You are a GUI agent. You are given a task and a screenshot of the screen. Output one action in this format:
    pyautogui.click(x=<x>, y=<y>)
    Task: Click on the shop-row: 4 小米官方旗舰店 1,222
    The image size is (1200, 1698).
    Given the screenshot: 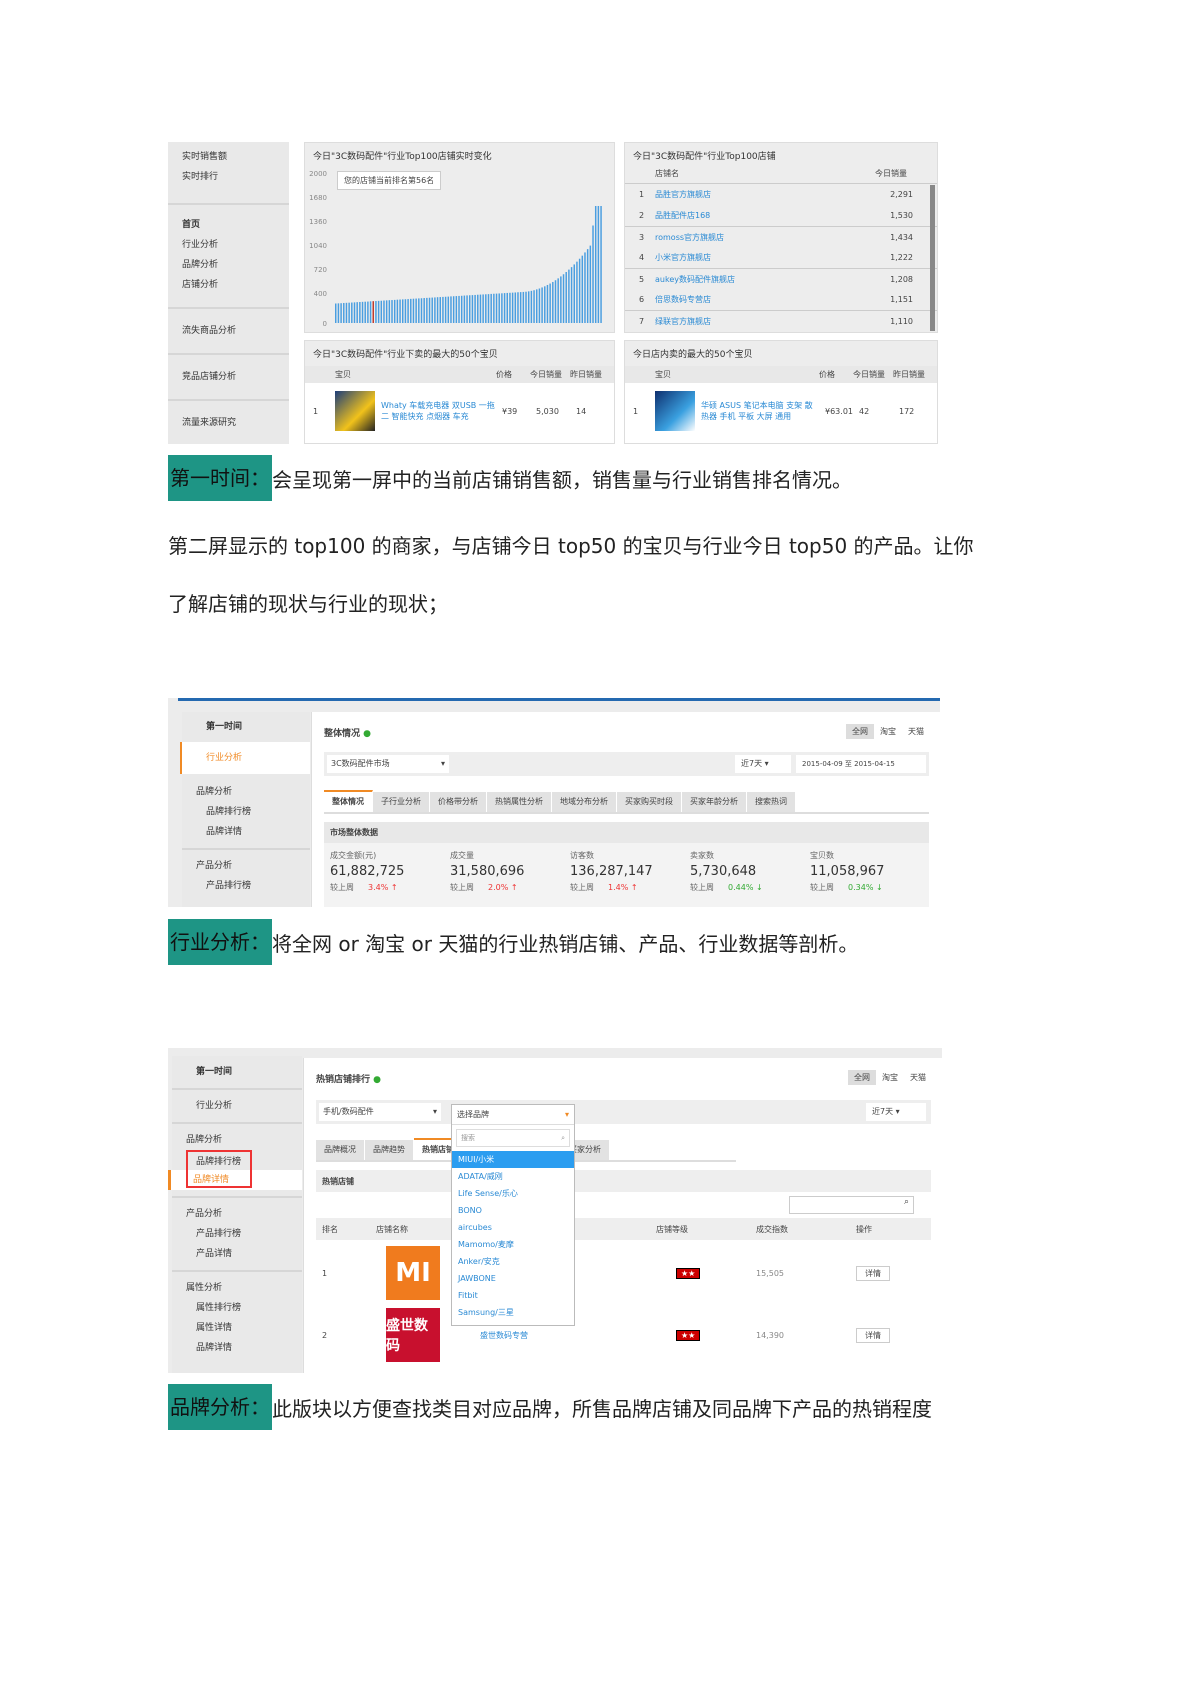 What is the action you would take?
    pyautogui.click(x=781, y=257)
    